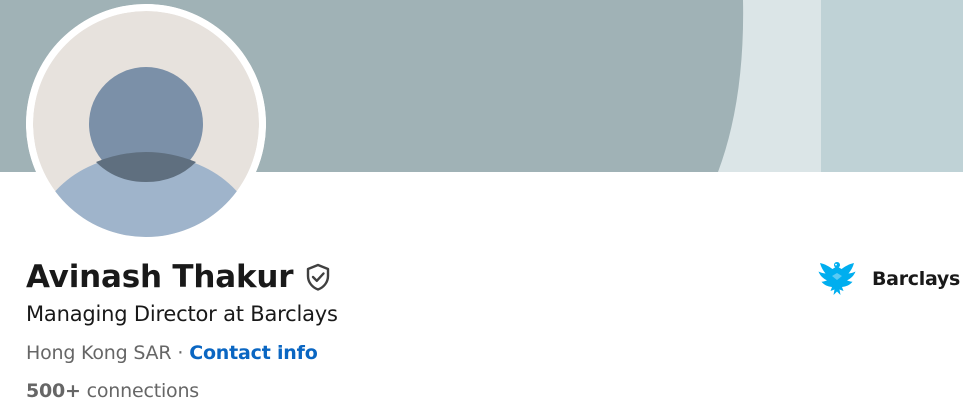  I want to click on profile-location: Hong Kong SAR, so click(99, 353).